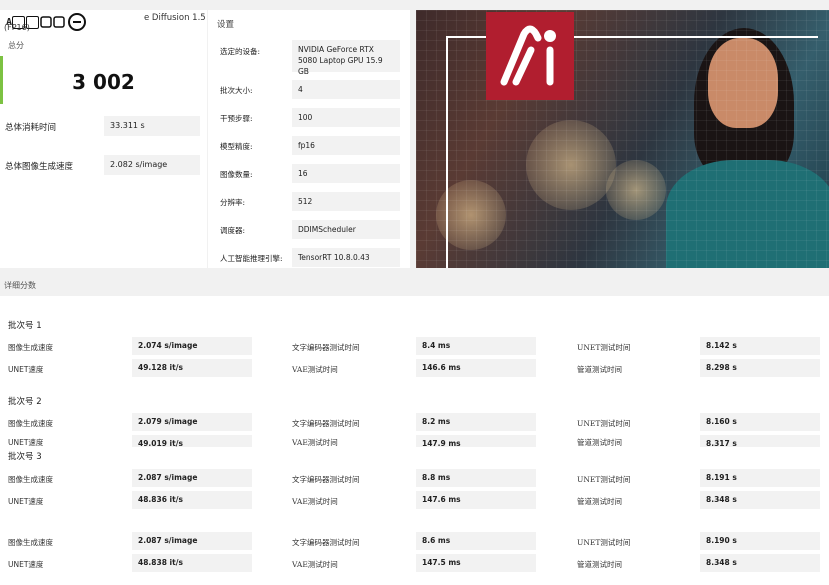  I want to click on batch4-pipeline: 8.348 s, so click(760, 563).